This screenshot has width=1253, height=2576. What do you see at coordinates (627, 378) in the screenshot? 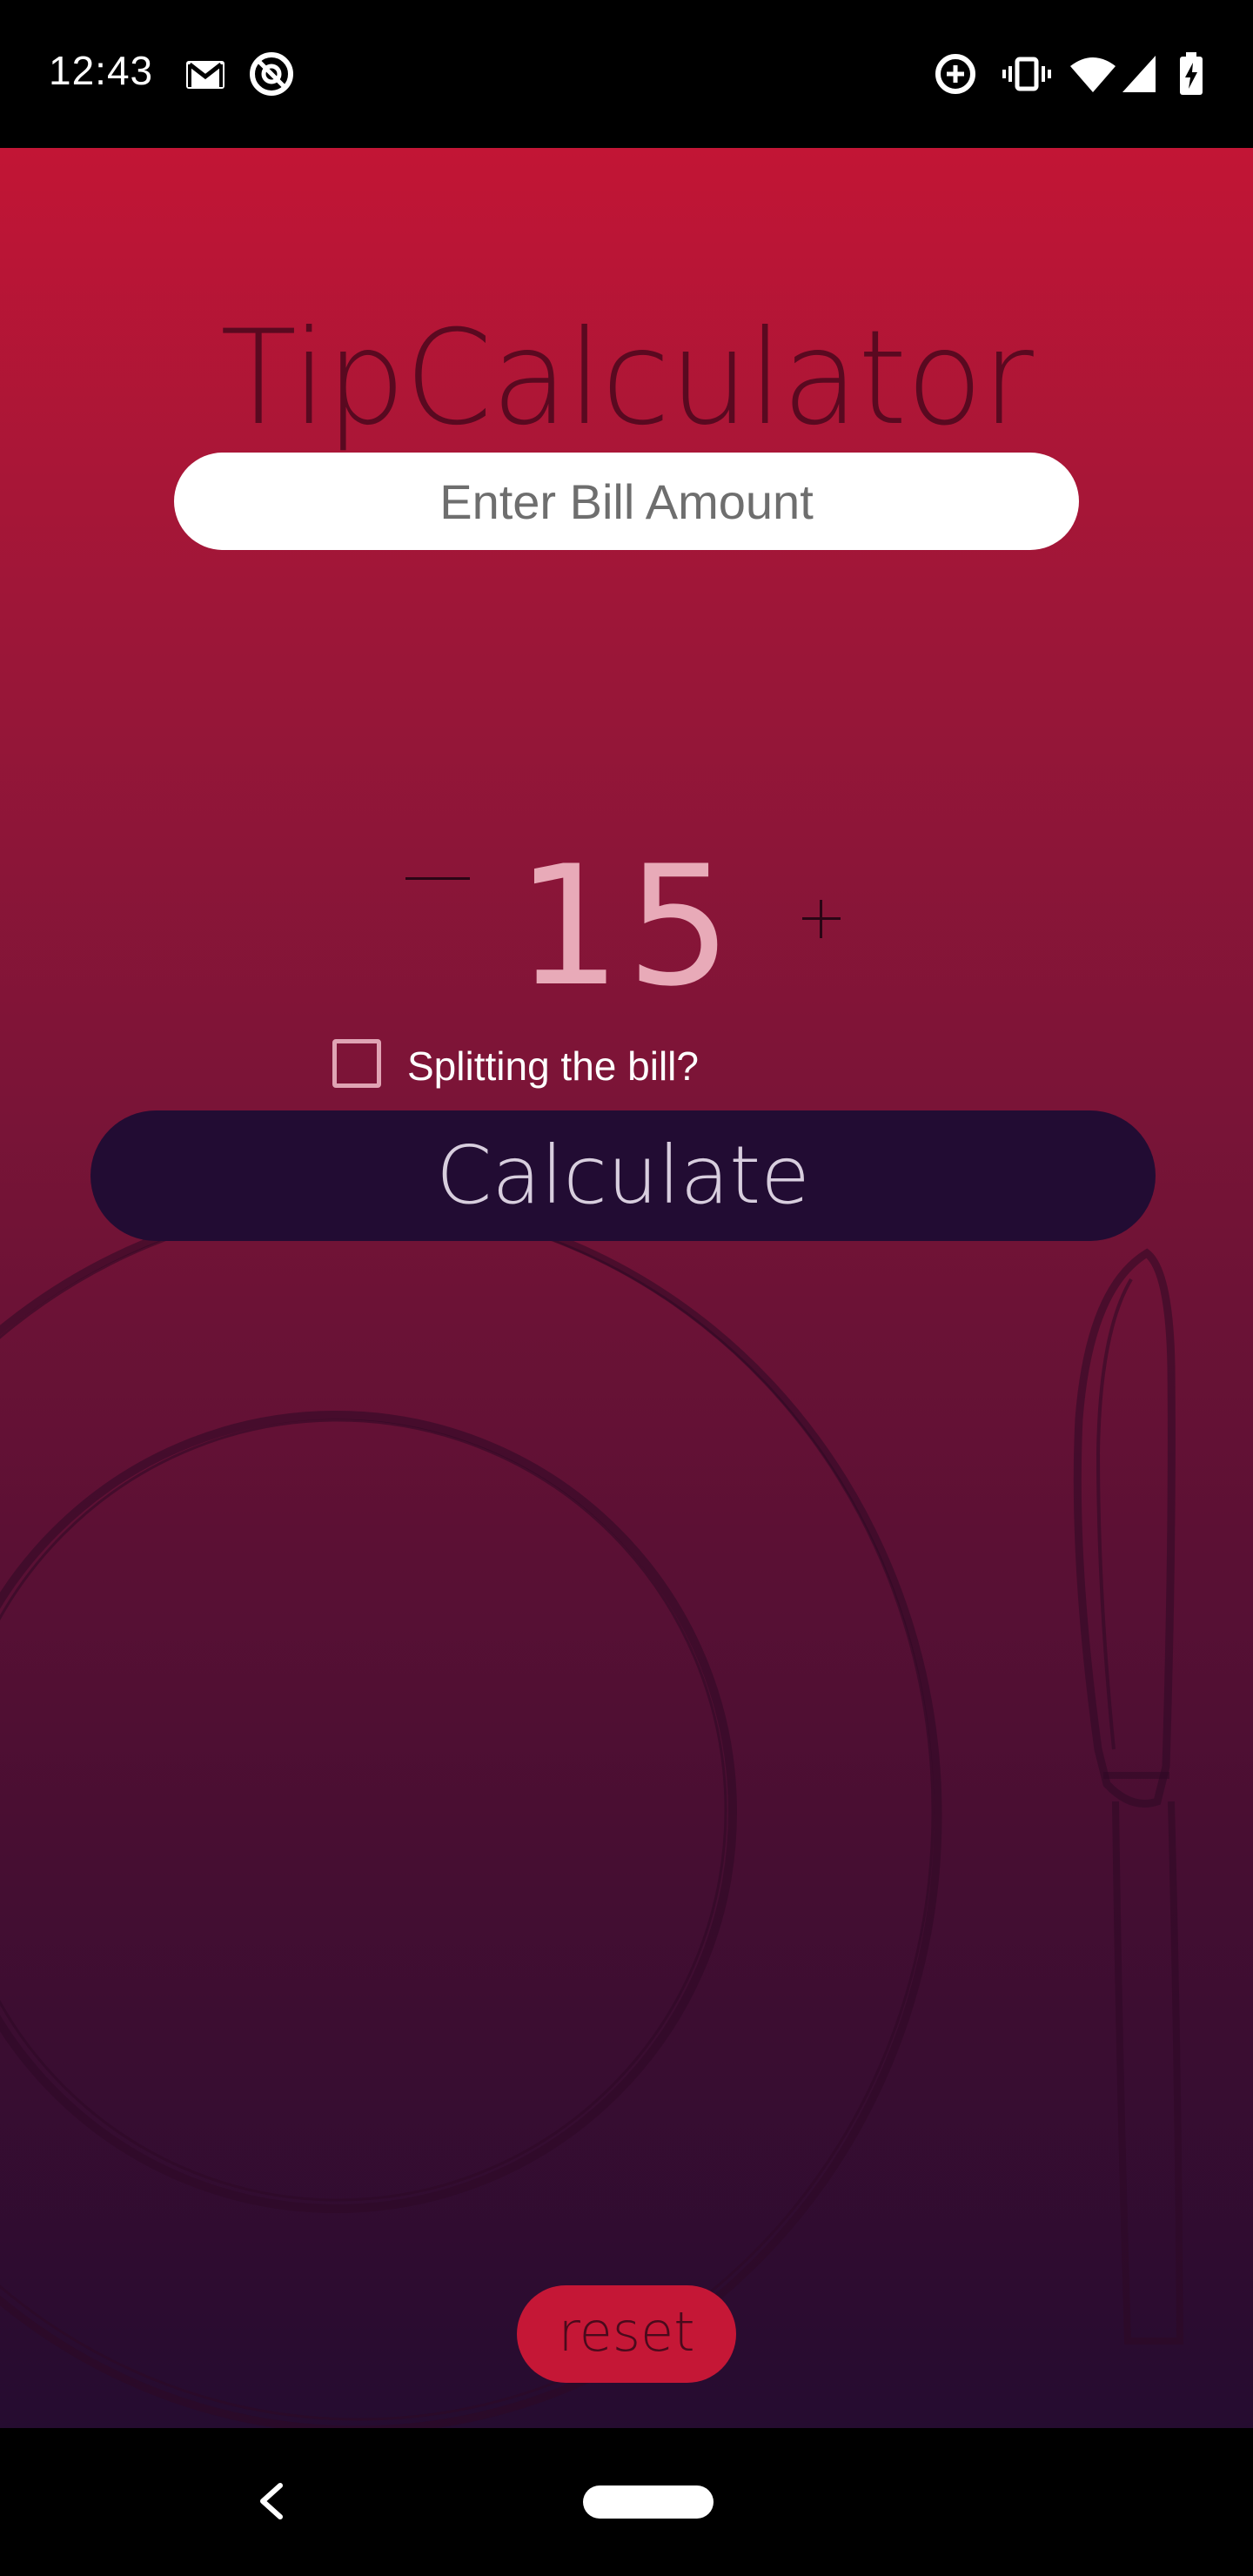
I see `app-title: TipCalculator` at bounding box center [627, 378].